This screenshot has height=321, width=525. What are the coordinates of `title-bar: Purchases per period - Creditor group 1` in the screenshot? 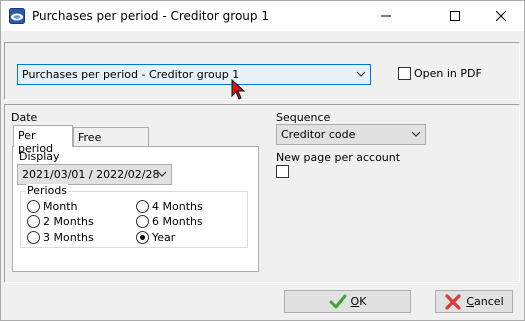 It's located at (262, 16).